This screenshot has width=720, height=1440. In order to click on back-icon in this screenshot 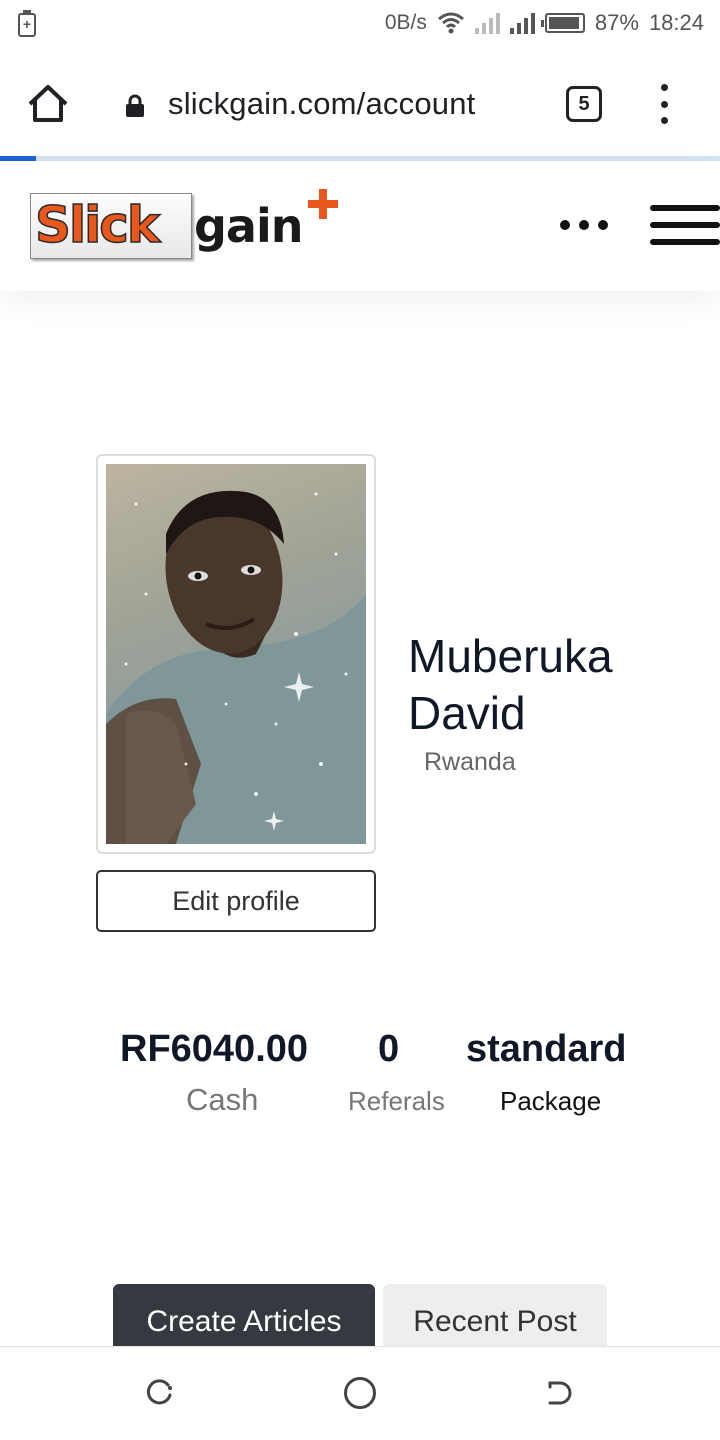, I will do `click(559, 1393)`.